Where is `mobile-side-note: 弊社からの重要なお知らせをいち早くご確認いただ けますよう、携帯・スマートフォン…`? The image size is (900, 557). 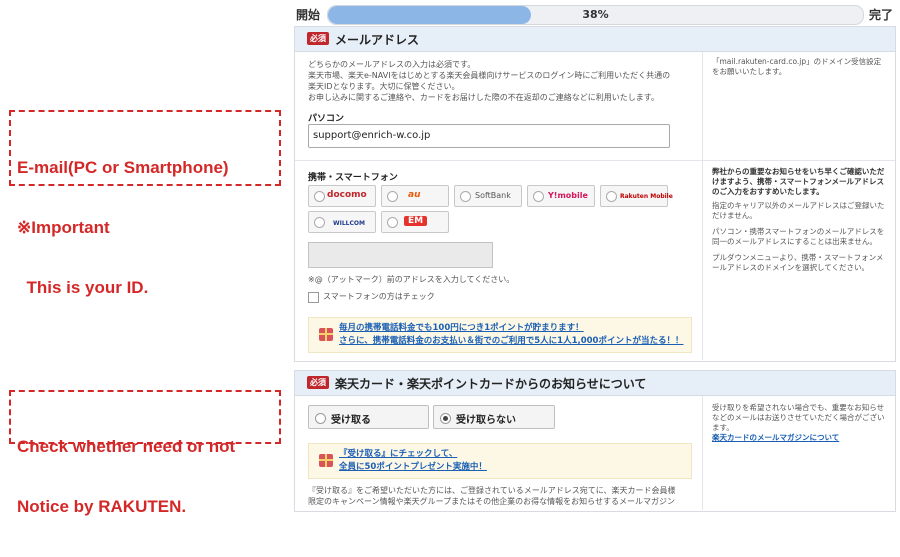
mobile-side-note: 弊社からの重要なお知らせをいち早くご確認いただ けますよう、携帯・スマートフォン… is located at coordinates (801, 220).